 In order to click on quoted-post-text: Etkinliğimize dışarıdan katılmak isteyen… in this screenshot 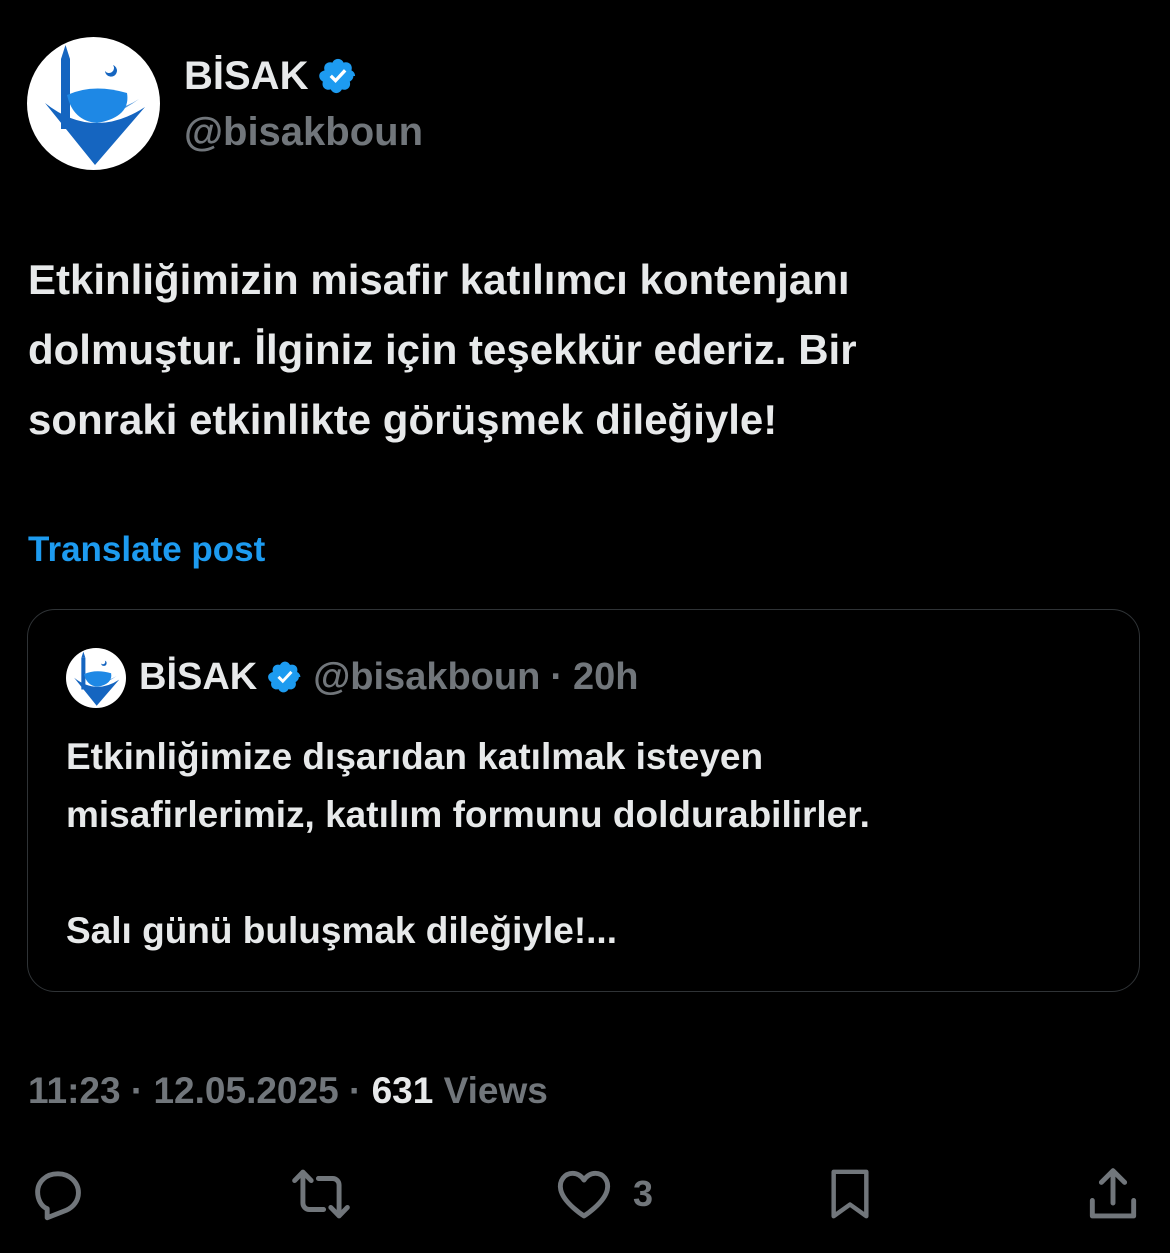, I will do `click(468, 843)`.